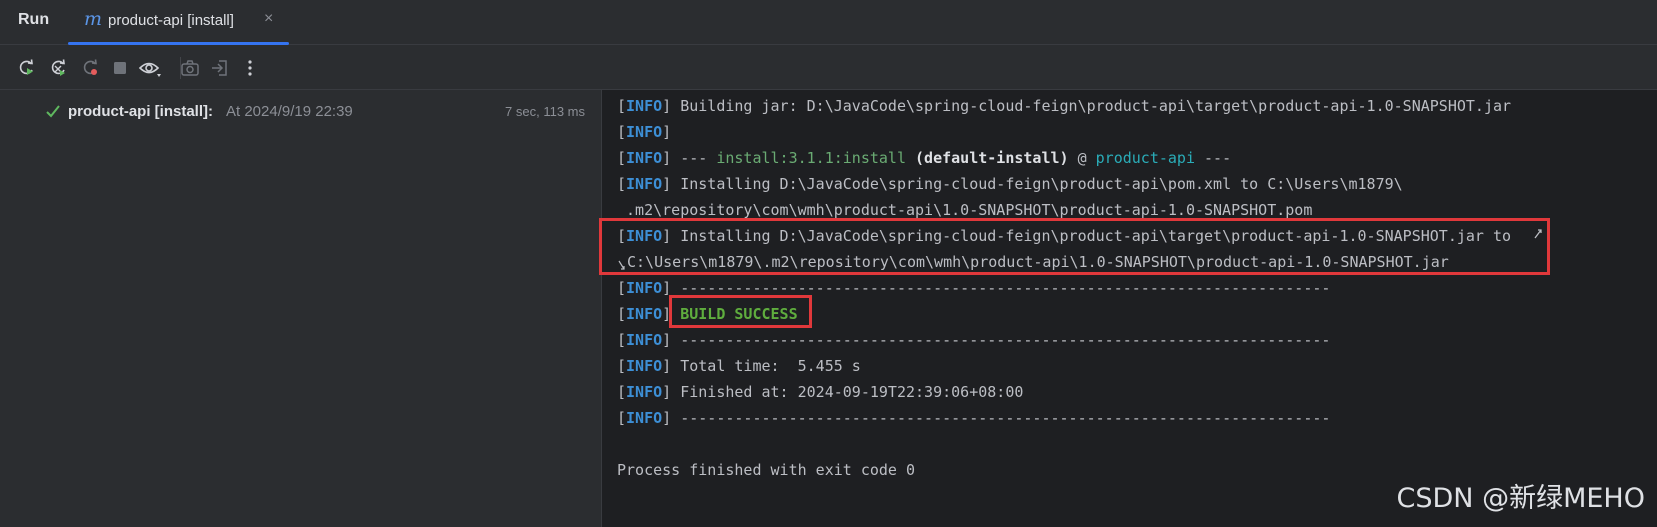  I want to click on console-line: [INFO], so click(644, 132).